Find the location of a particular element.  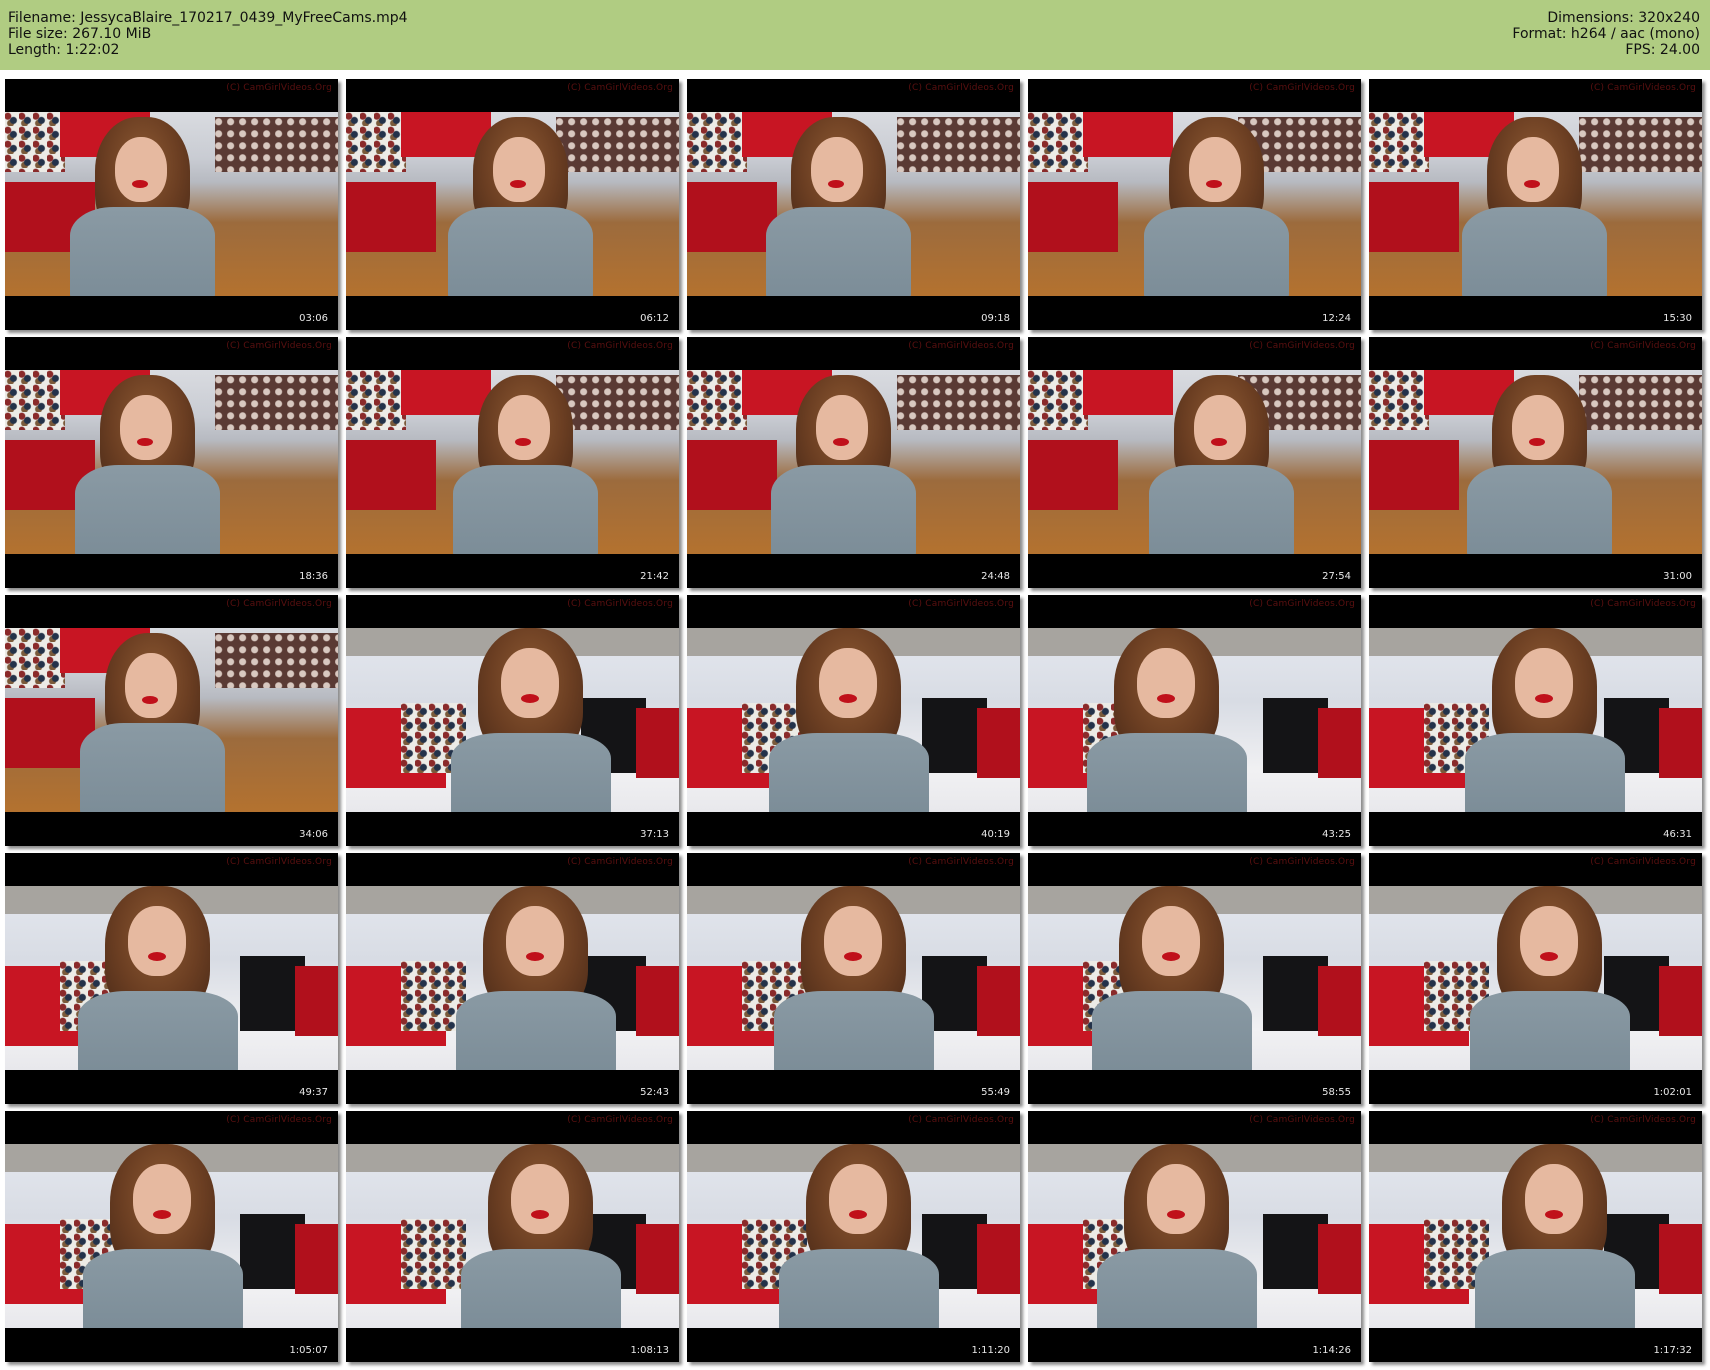

video-thumbnail: (C) CamGirlVideos.Org 24:48 is located at coordinates (853, 462).